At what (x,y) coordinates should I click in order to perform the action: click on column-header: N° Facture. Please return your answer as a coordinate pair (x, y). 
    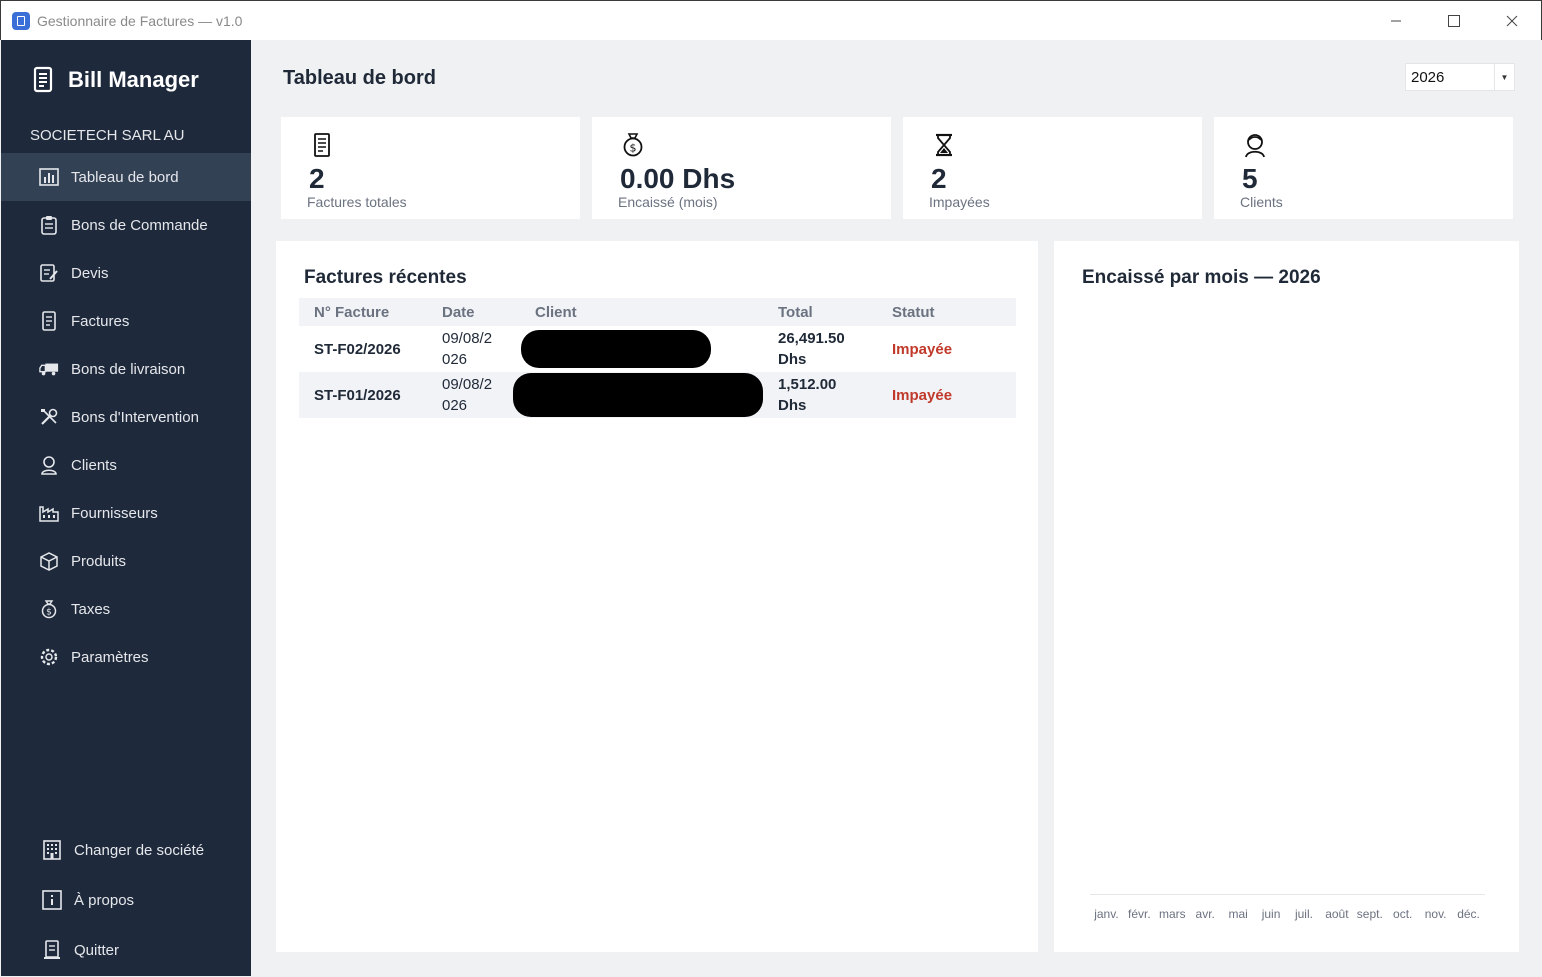
    Looking at the image, I should click on (370, 312).